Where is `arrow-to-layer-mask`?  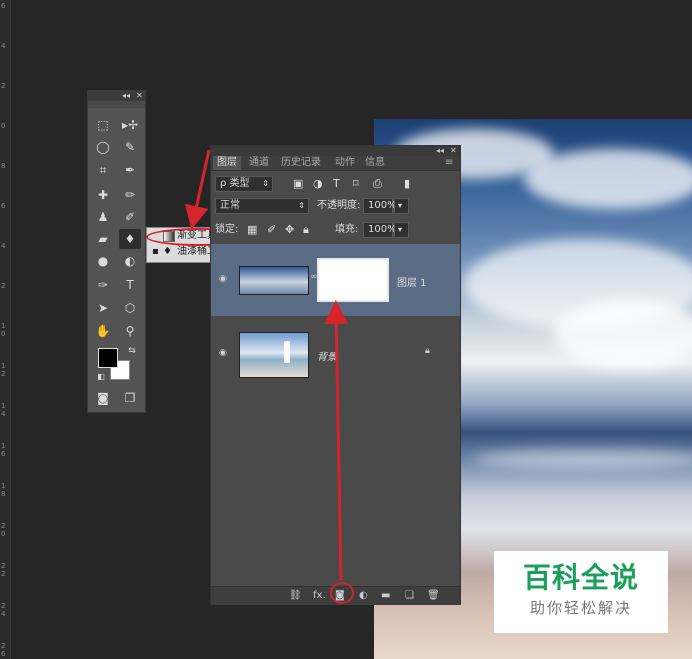
arrow-to-layer-mask is located at coordinates (336, 440).